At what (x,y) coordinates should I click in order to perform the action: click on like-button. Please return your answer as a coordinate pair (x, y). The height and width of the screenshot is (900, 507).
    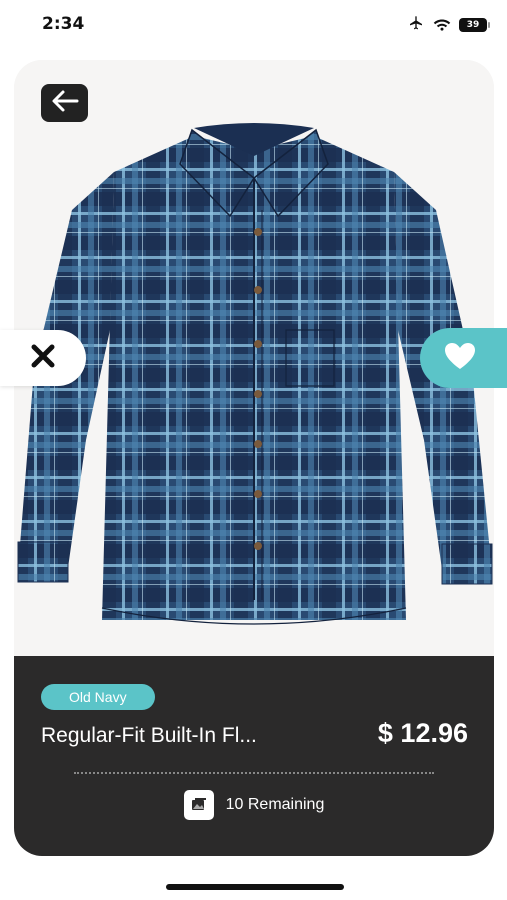
    Looking at the image, I should click on (463, 358).